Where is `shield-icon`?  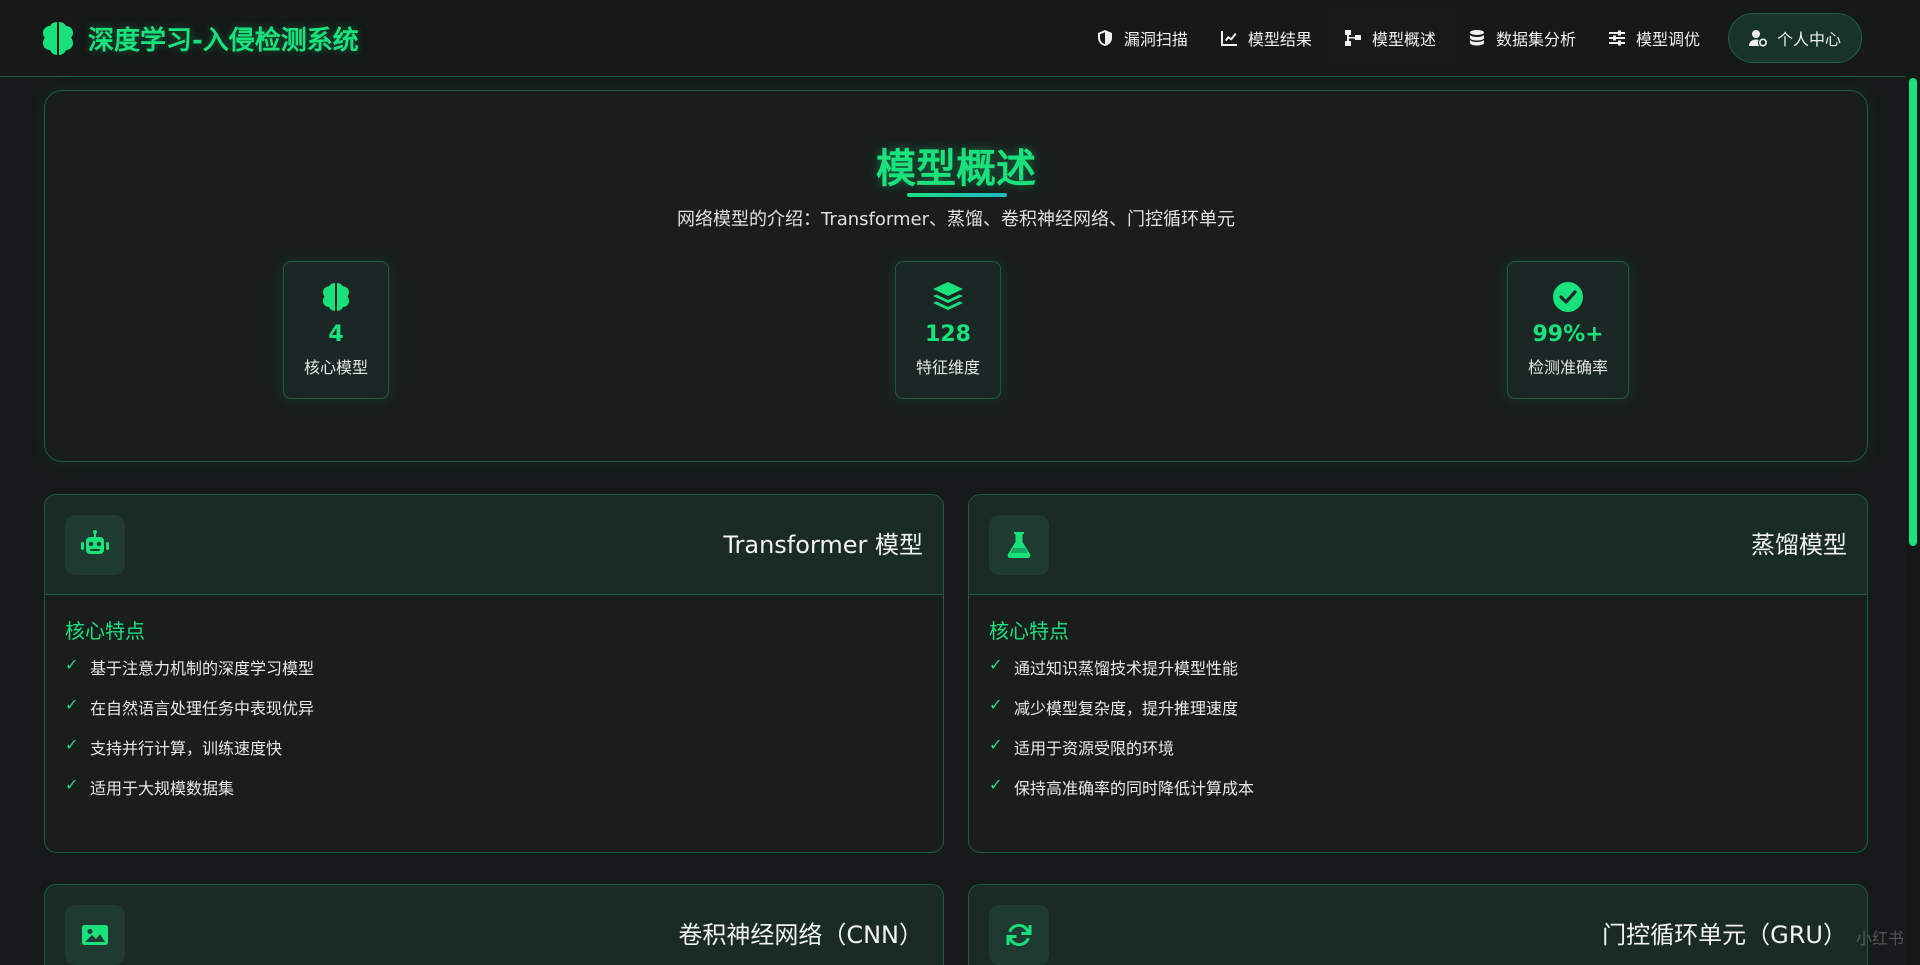
shield-icon is located at coordinates (1104, 38).